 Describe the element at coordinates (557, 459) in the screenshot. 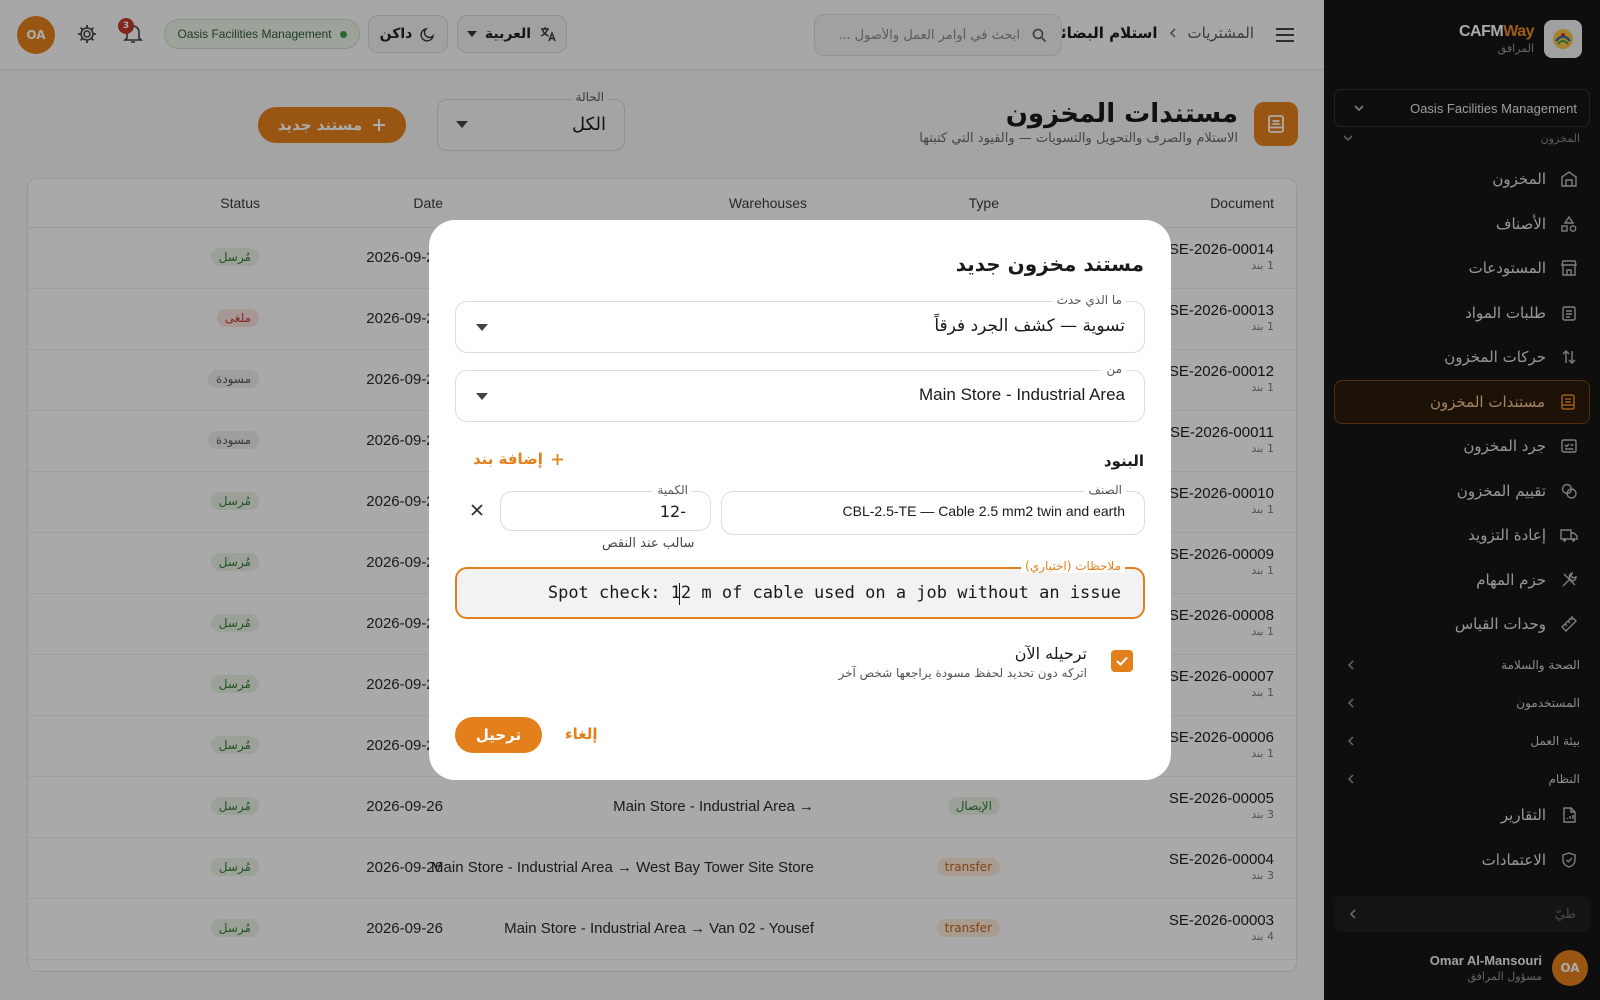

I see `plus-icon` at that location.